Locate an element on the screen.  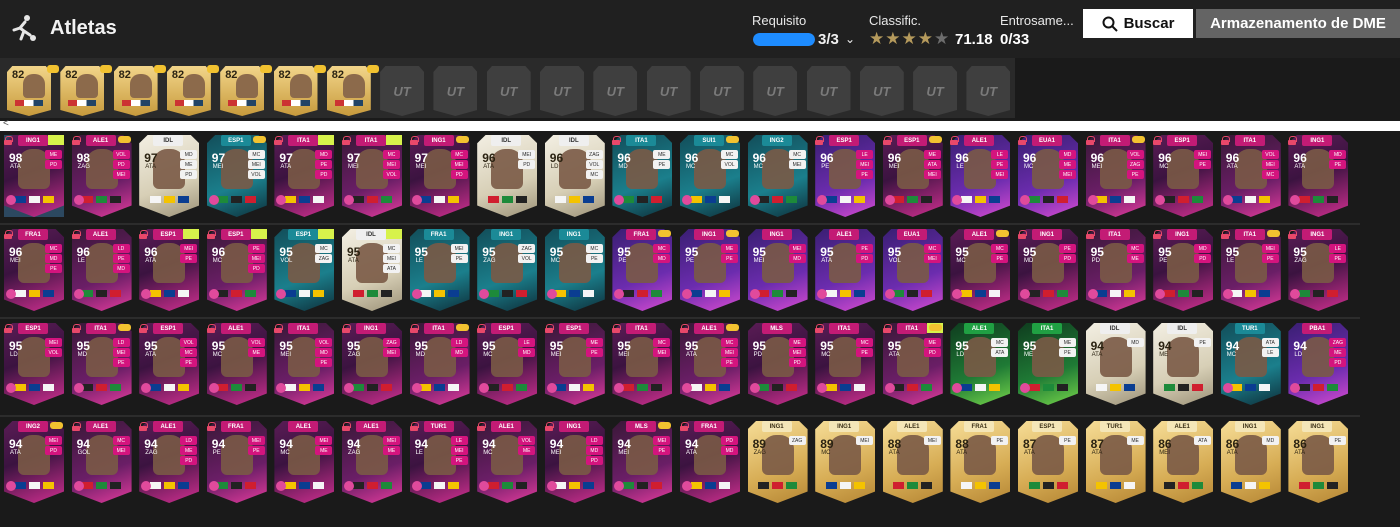
player-card: ESP1 96 PE LE MEI PE is located at coordinates (845, 176).